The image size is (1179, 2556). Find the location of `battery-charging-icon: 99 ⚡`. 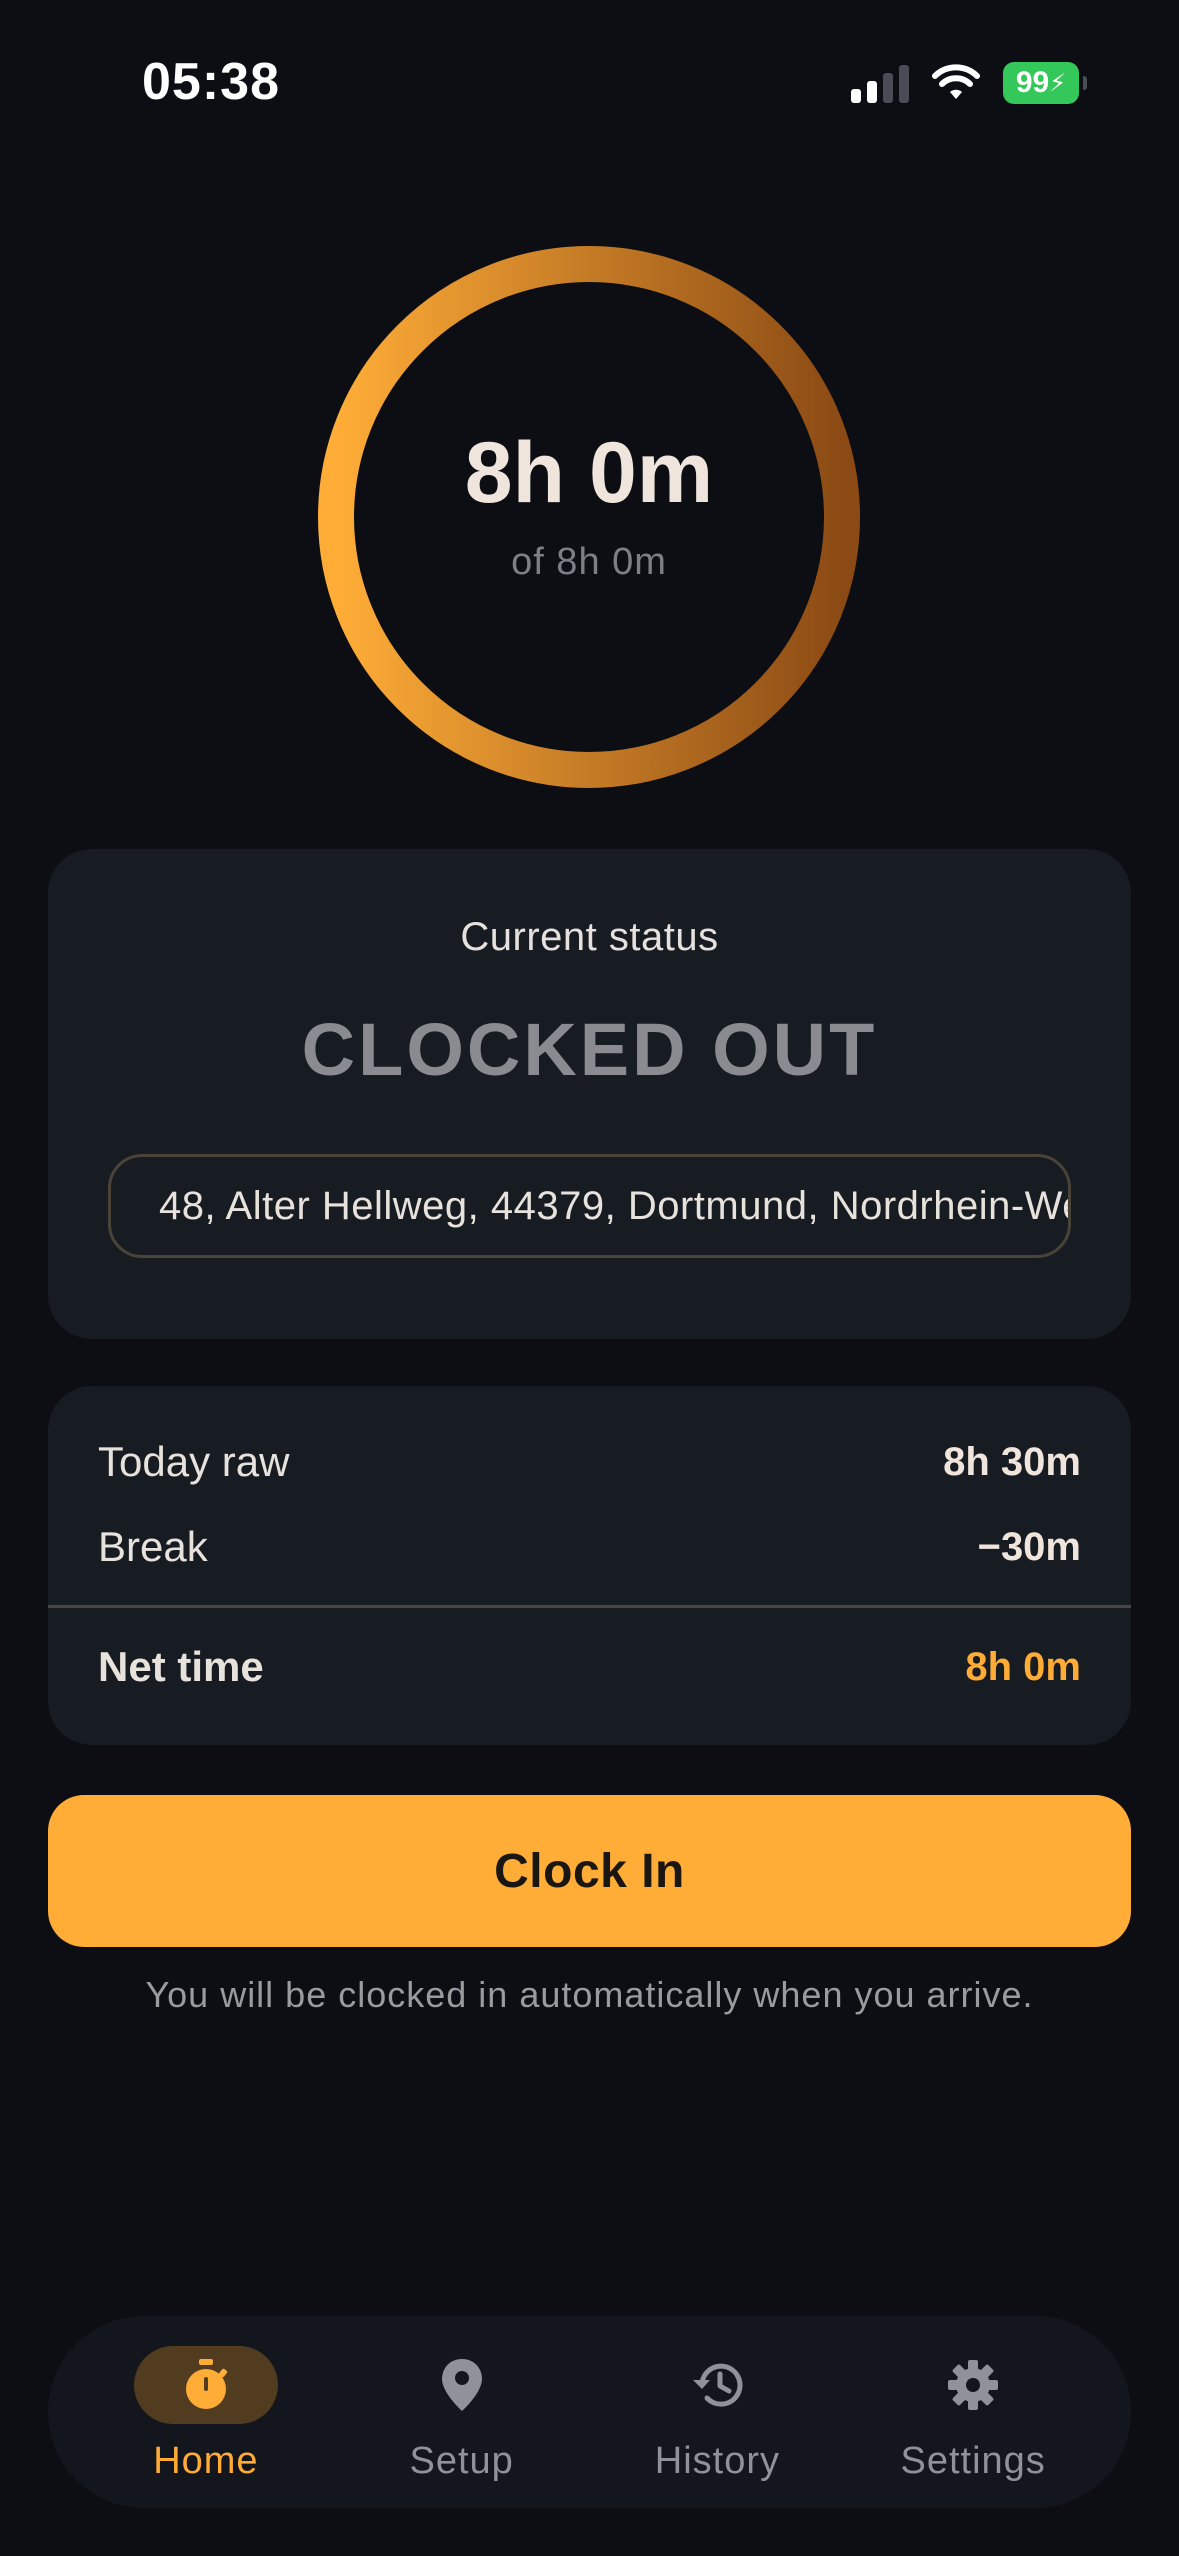

battery-charging-icon: 99 ⚡ is located at coordinates (1045, 83).